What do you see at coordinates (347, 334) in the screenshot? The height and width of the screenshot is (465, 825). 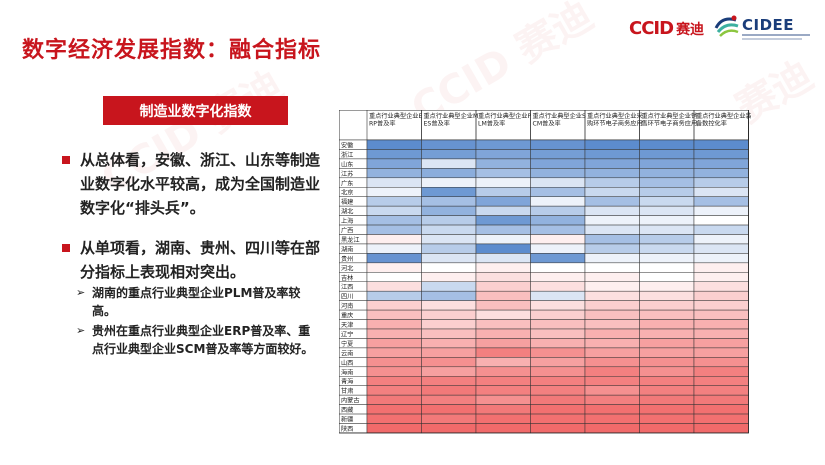 I see `heatmap-row-label: 辽宁` at bounding box center [347, 334].